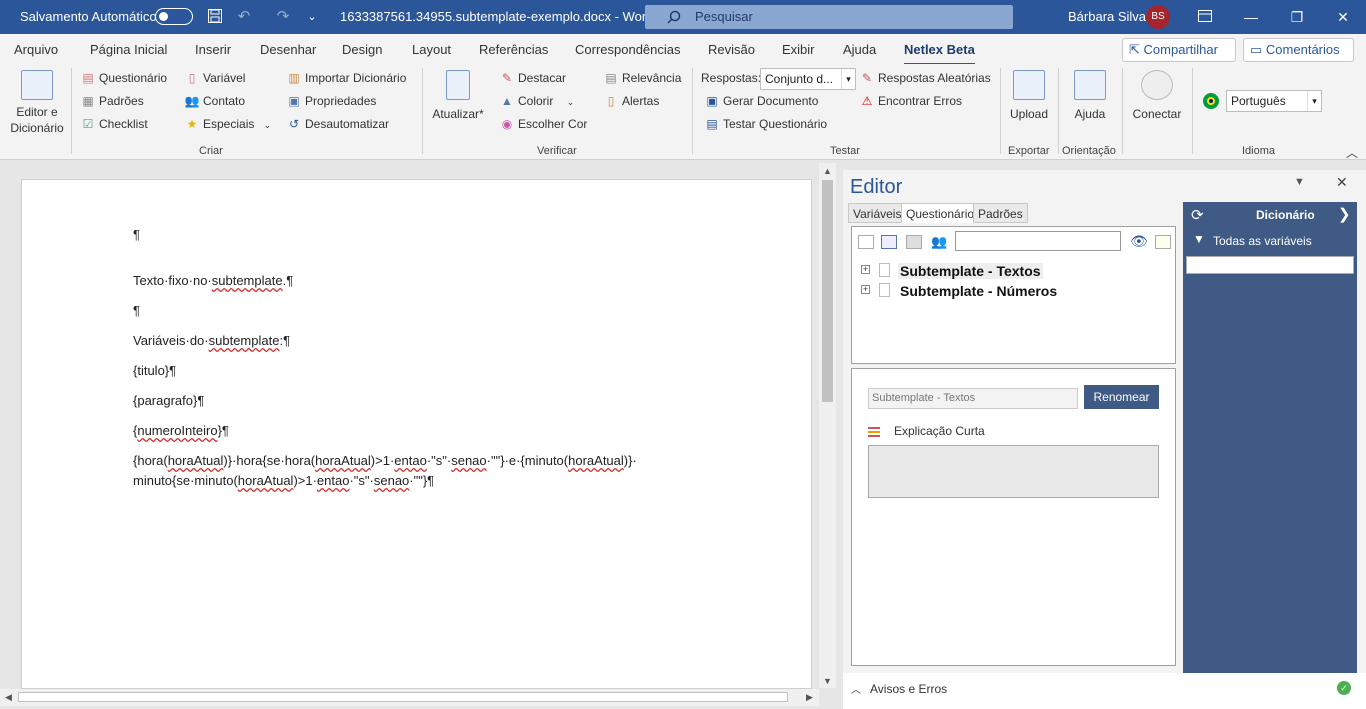 This screenshot has height=709, width=1366. I want to click on padroes-button: ▦ Padrões, so click(111, 101).